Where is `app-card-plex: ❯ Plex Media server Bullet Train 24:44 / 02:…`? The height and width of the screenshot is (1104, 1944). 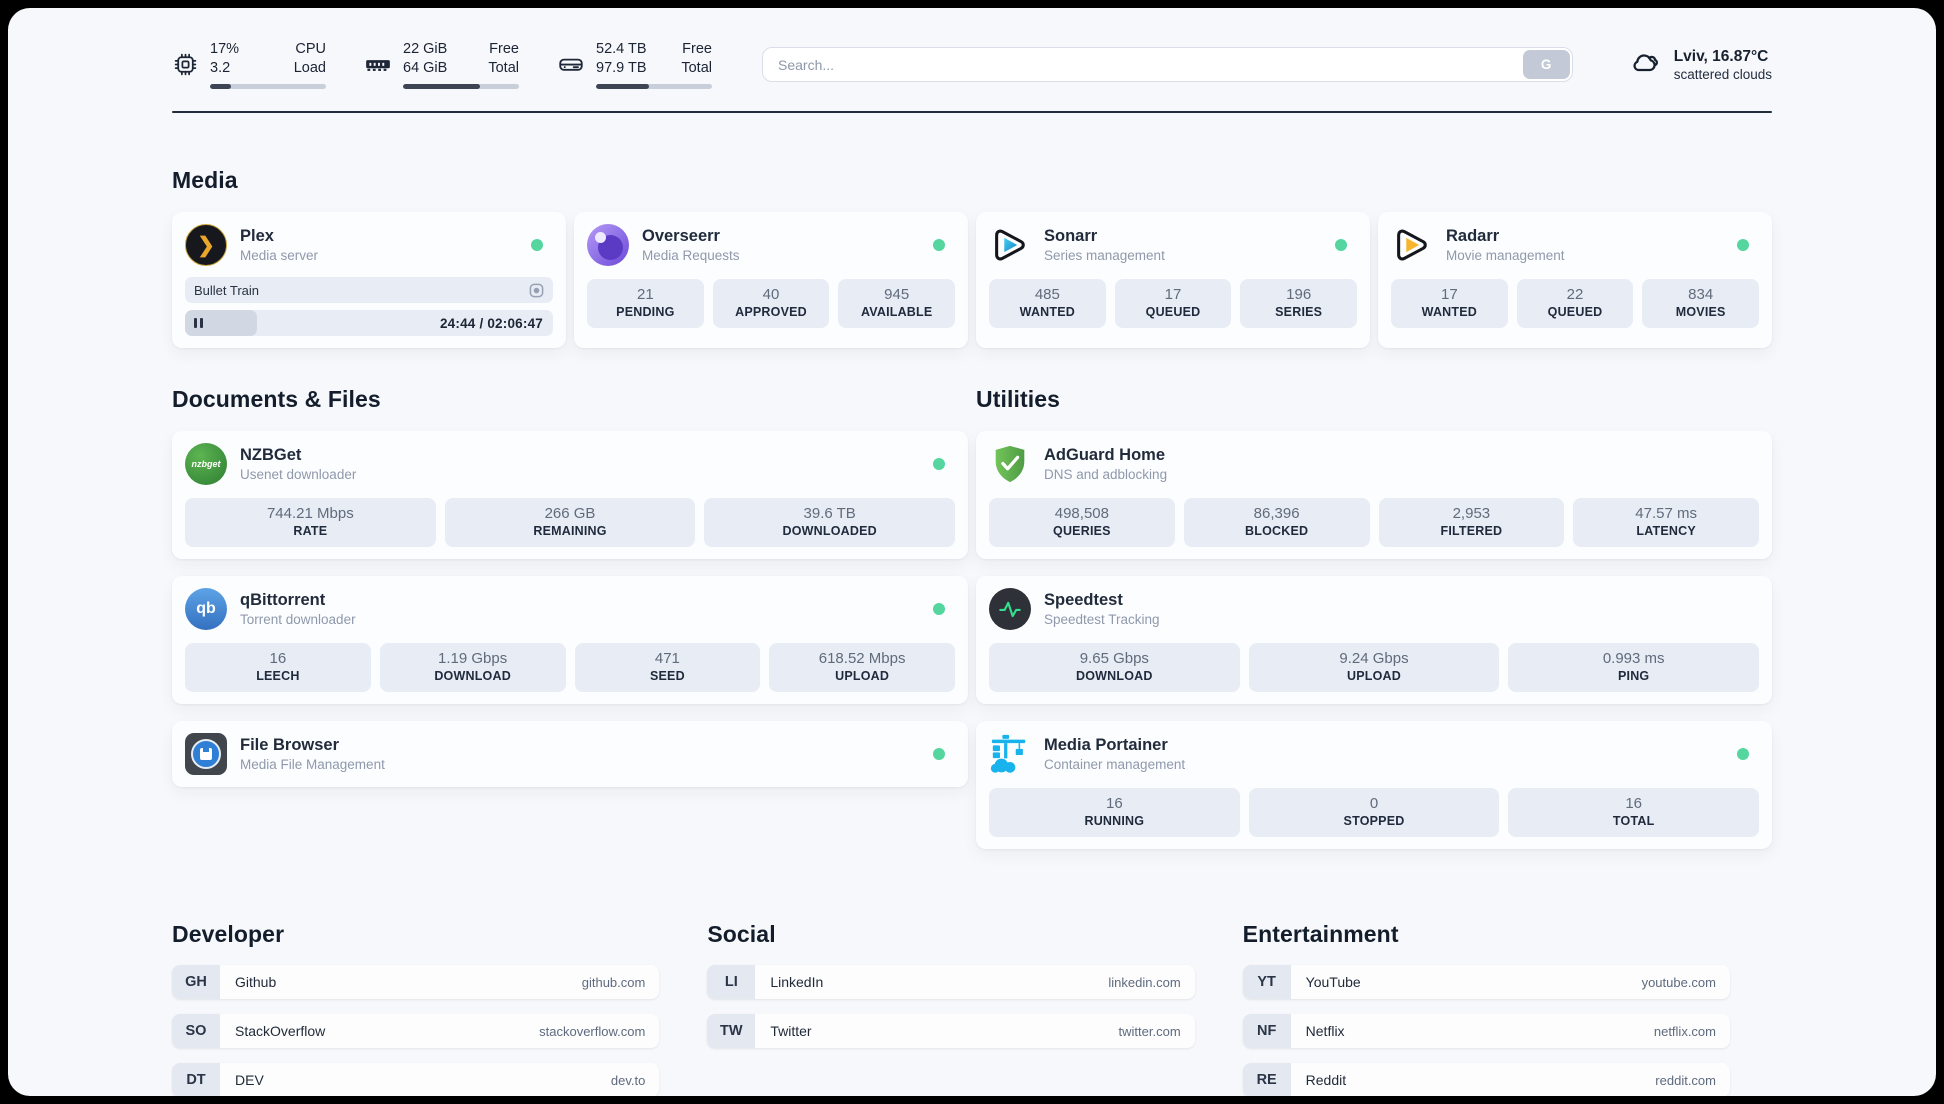
app-card-plex: ❯ Plex Media server Bullet Train 24:44 / 02:… is located at coordinates (369, 280).